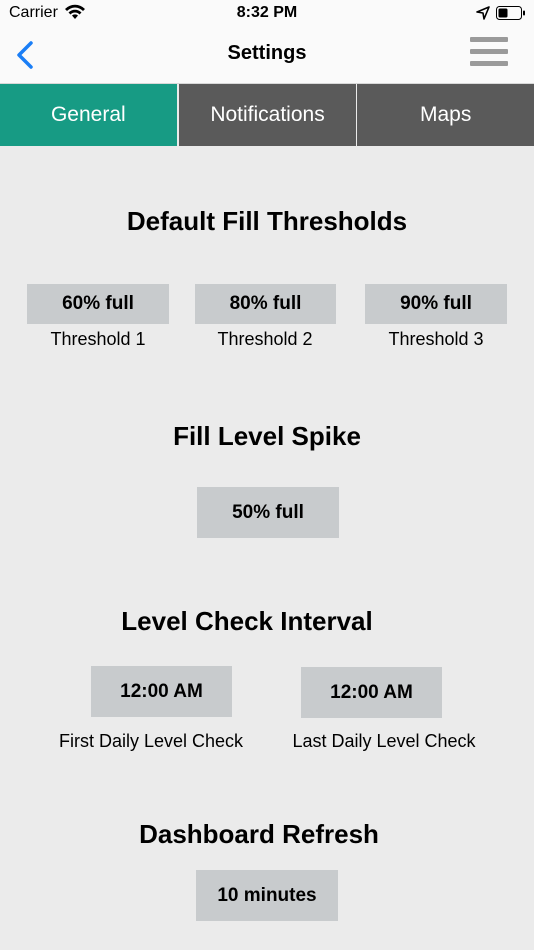 This screenshot has height=950, width=534. I want to click on tab-bar: General Notifications Maps, so click(267, 115).